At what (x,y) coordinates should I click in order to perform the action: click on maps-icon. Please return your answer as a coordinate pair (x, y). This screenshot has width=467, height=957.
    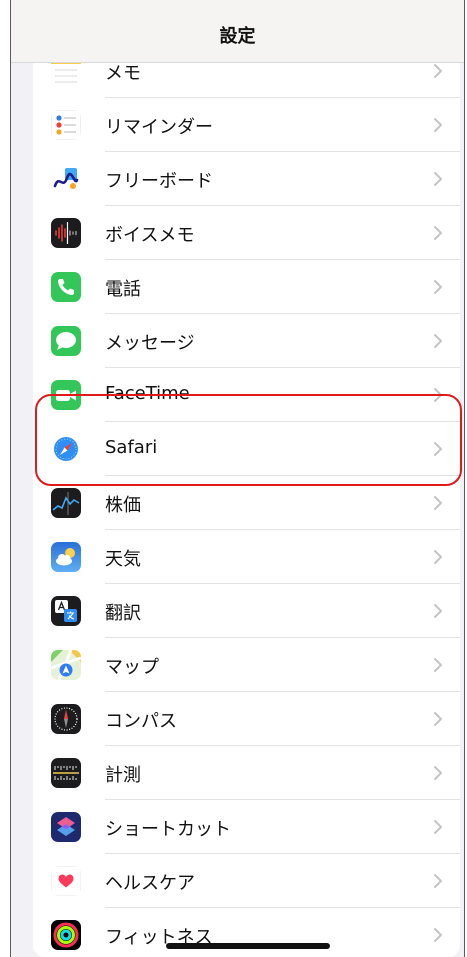
    Looking at the image, I should click on (66, 665).